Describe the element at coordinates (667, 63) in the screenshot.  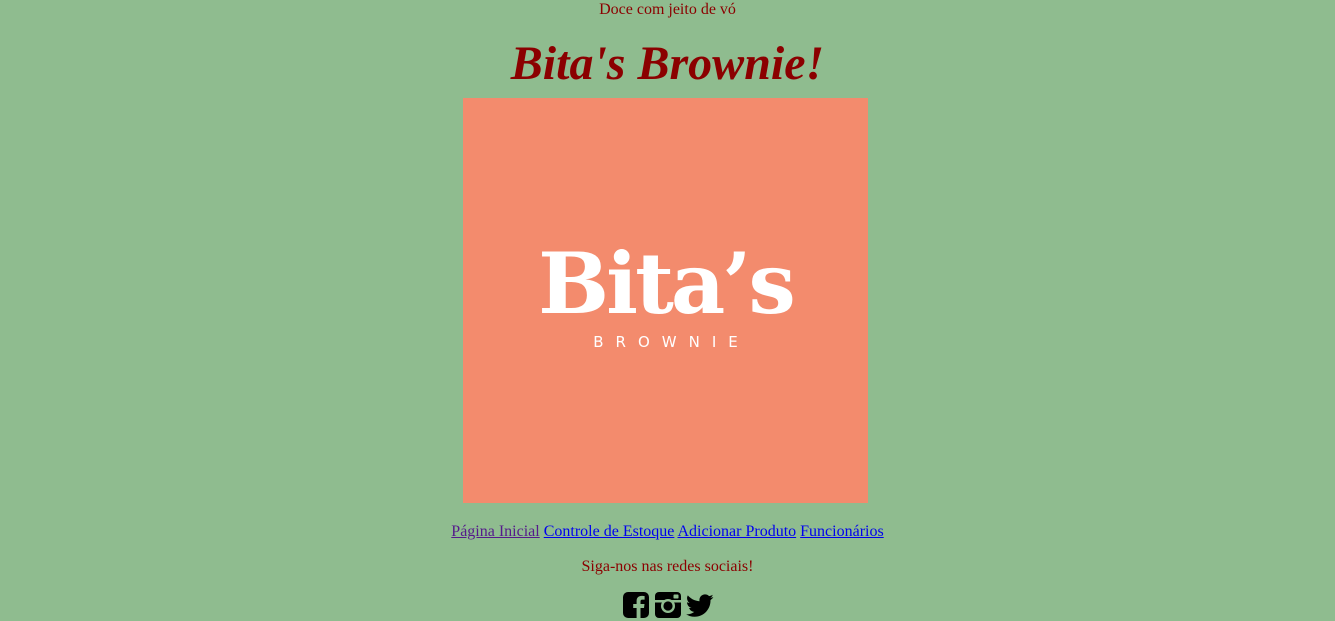
I see `page-title: Bita's Brownie!` at that location.